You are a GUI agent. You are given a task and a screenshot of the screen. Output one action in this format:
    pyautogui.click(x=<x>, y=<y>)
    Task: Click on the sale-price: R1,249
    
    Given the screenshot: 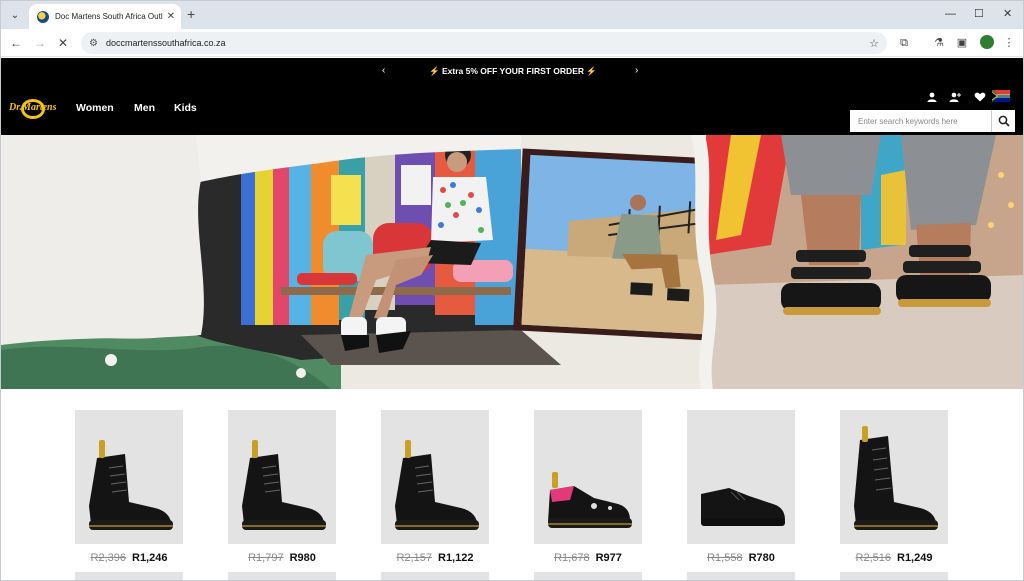 What is the action you would take?
    pyautogui.click(x=915, y=558)
    